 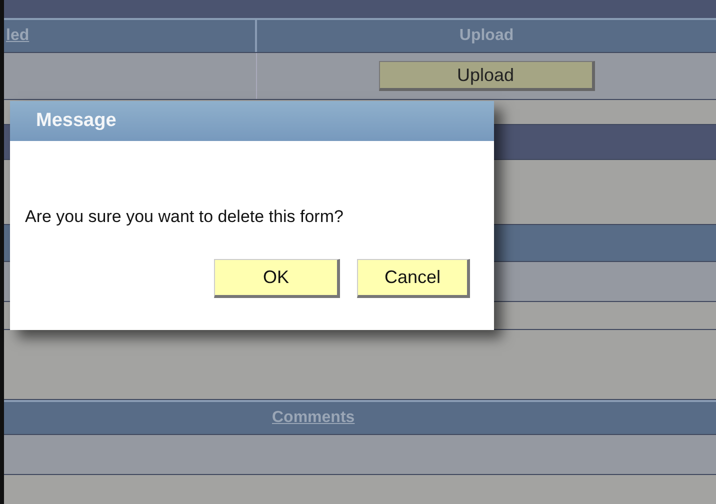 I want to click on upload-button: Upload, so click(x=486, y=76).